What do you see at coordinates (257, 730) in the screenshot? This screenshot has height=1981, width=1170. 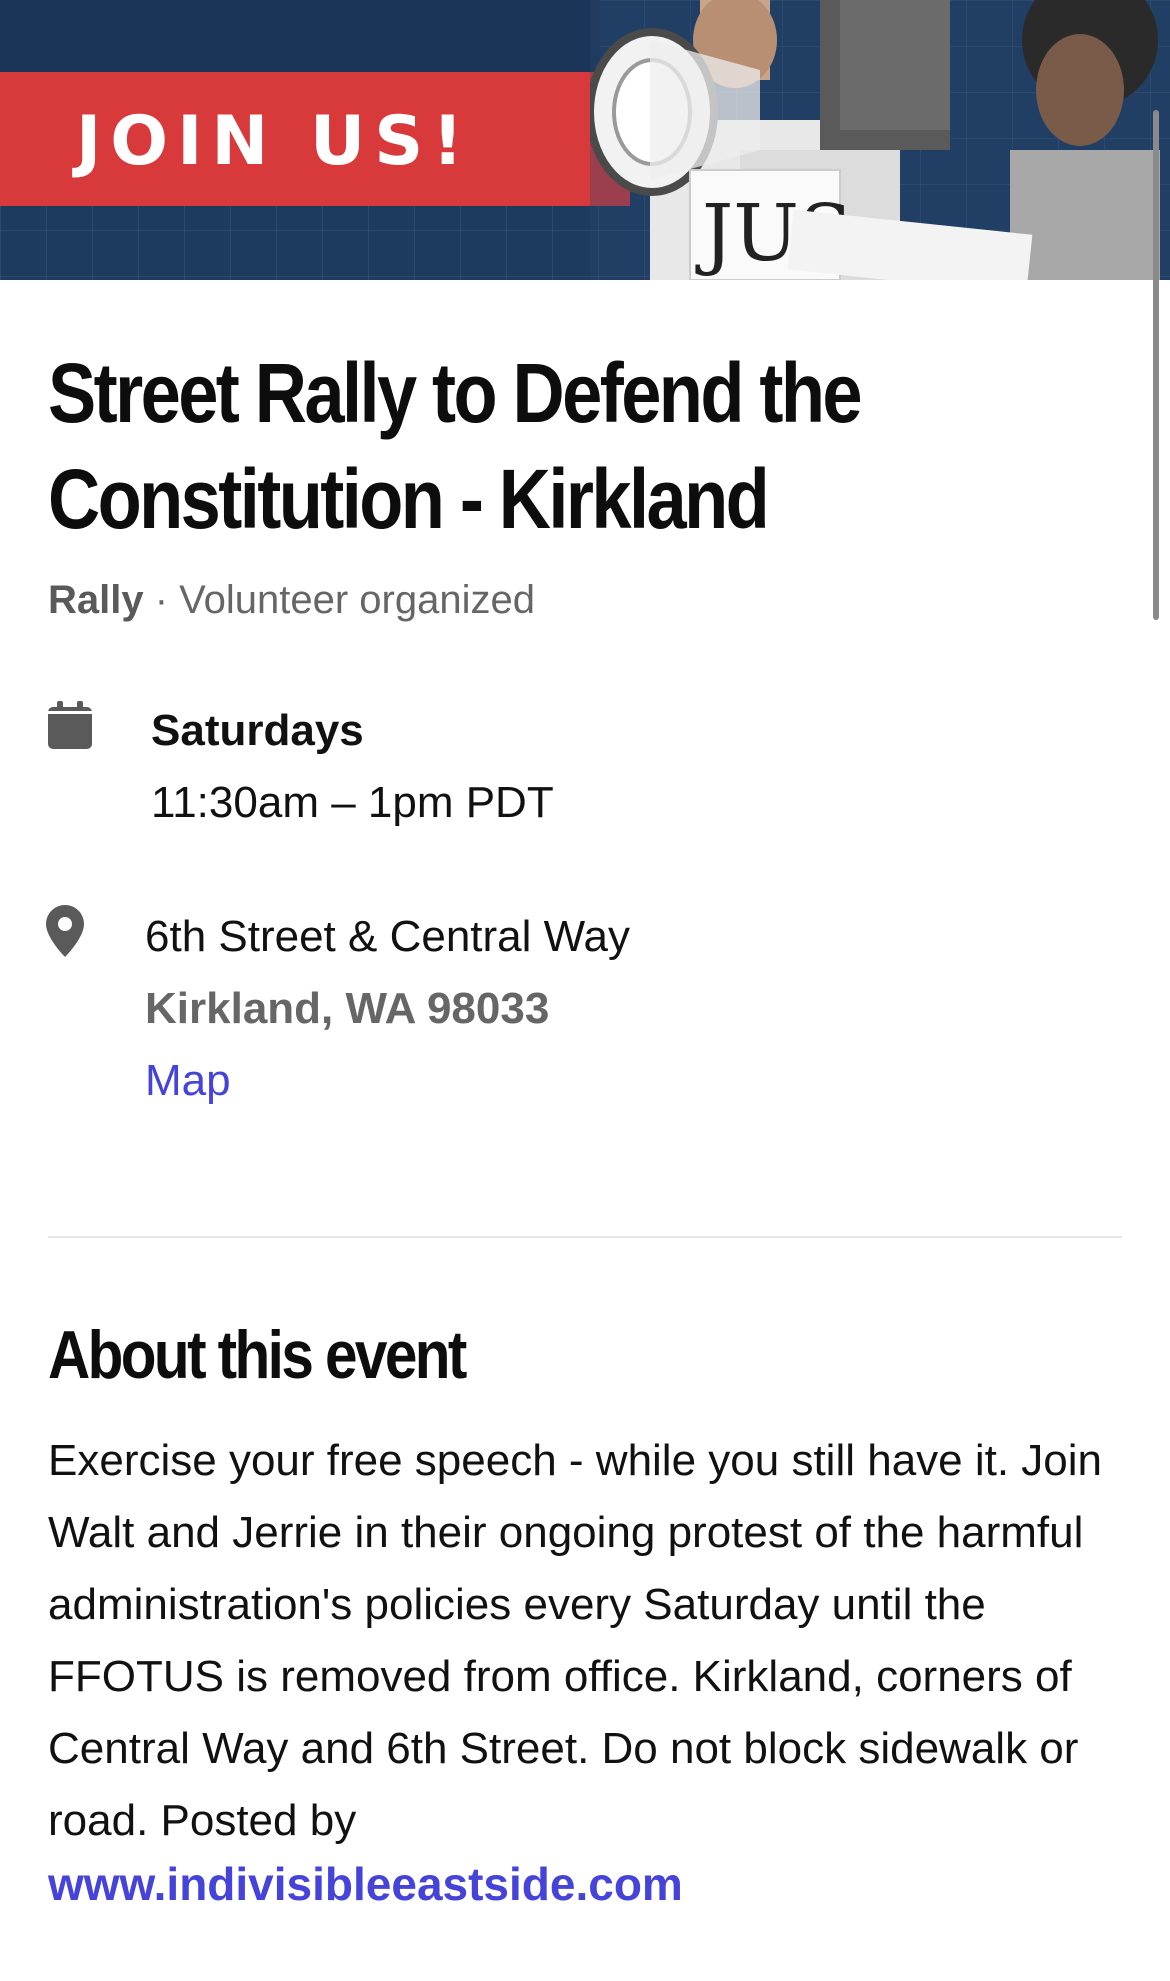 I see `schedule-day: Saturdays` at bounding box center [257, 730].